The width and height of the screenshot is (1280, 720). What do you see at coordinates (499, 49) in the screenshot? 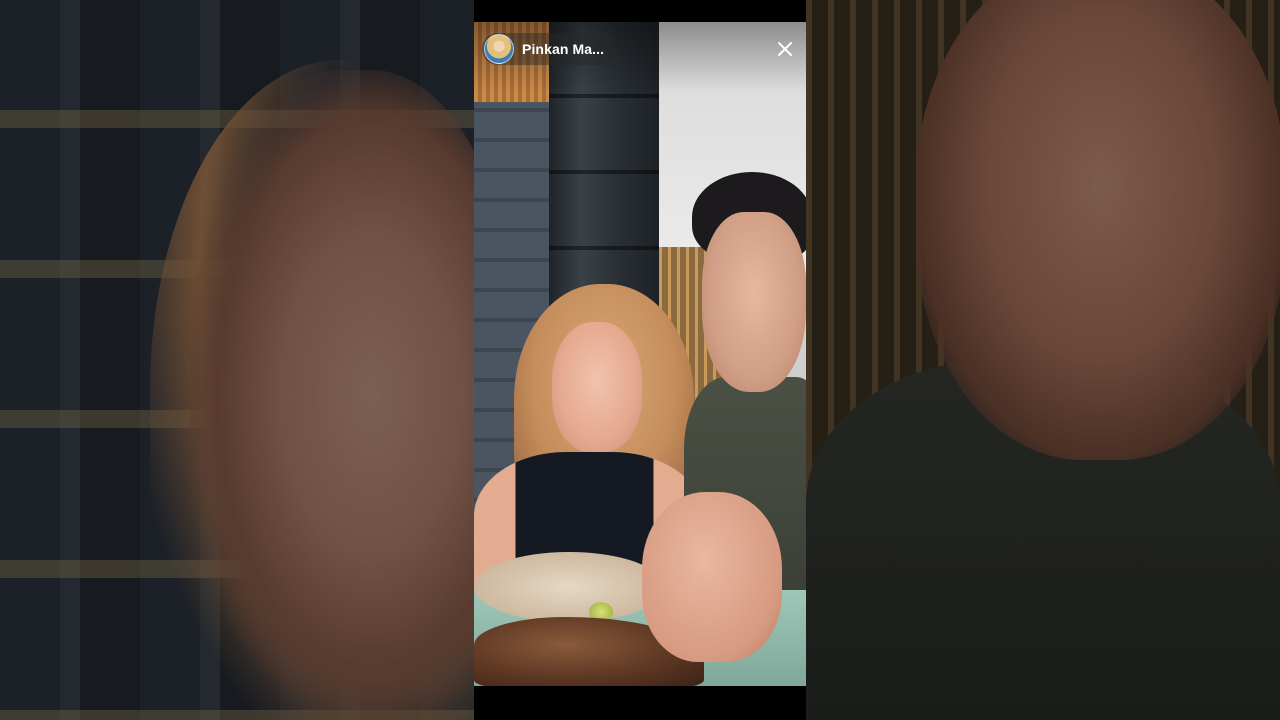
I see `avatar` at bounding box center [499, 49].